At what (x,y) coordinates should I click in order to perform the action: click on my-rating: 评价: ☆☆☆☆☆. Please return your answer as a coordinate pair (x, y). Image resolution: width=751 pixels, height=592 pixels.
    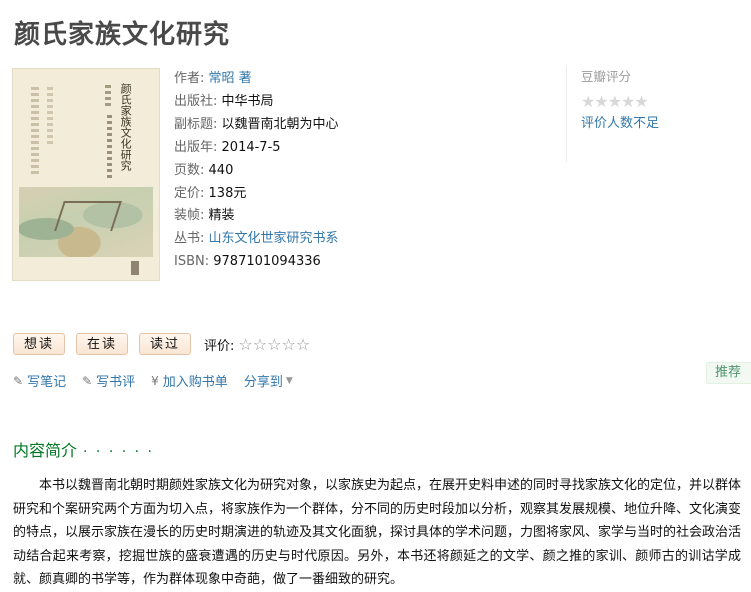
    Looking at the image, I should click on (257, 344).